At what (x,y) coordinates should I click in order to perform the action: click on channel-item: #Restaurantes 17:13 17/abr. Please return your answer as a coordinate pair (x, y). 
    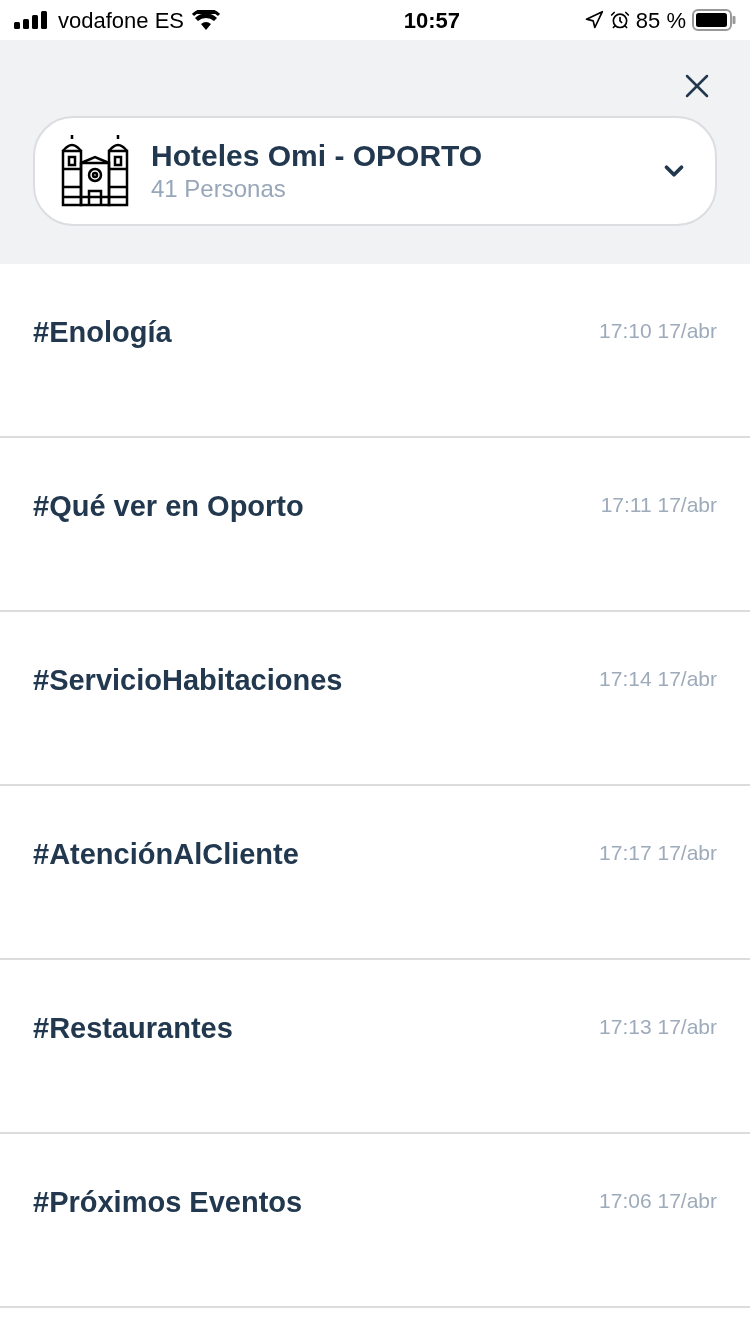
    Looking at the image, I should click on (375, 1047).